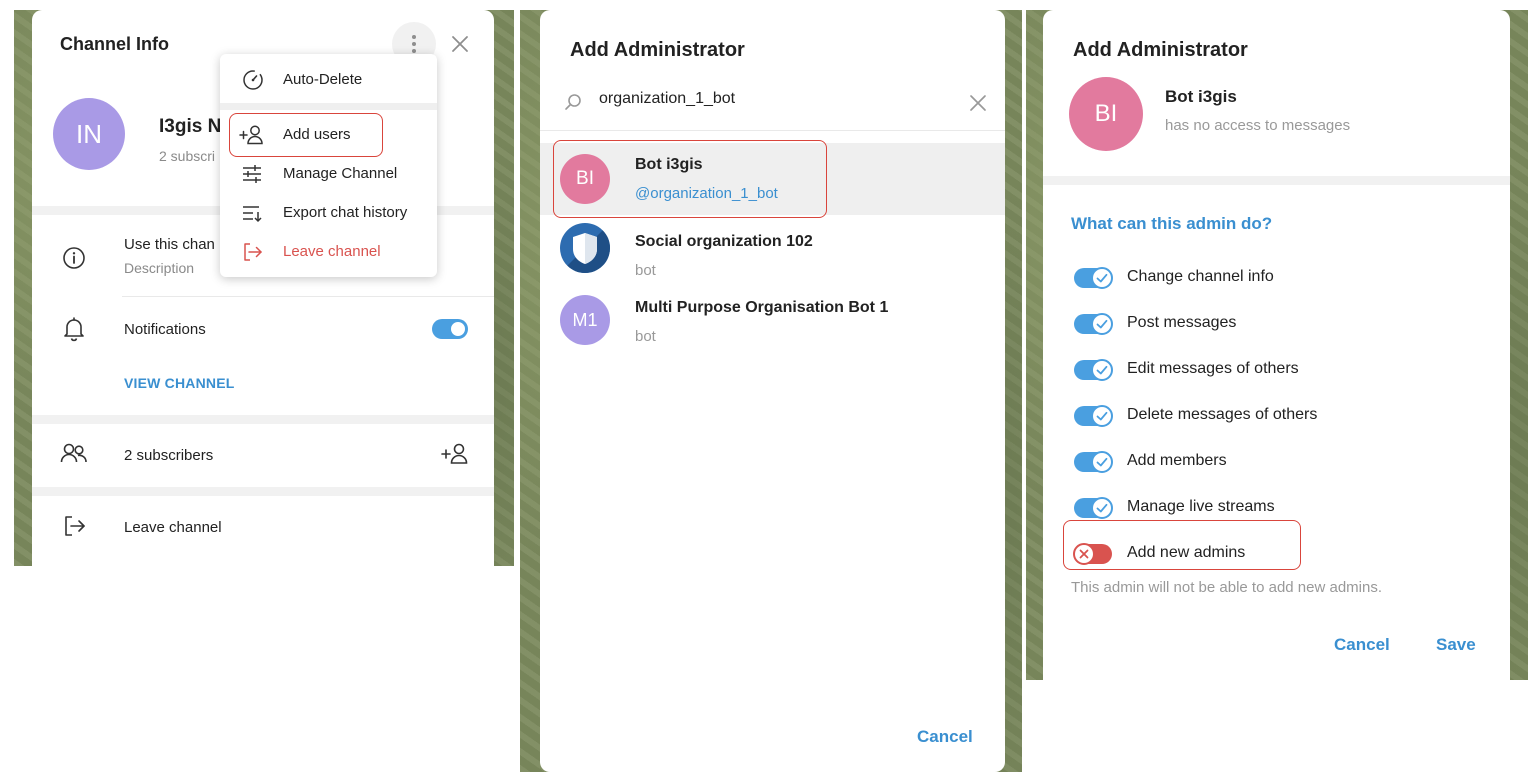 Image resolution: width=1540 pixels, height=782 pixels. Describe the element at coordinates (179, 383) in the screenshot. I see `view-channel-link: VIEW CHANNEL` at that location.